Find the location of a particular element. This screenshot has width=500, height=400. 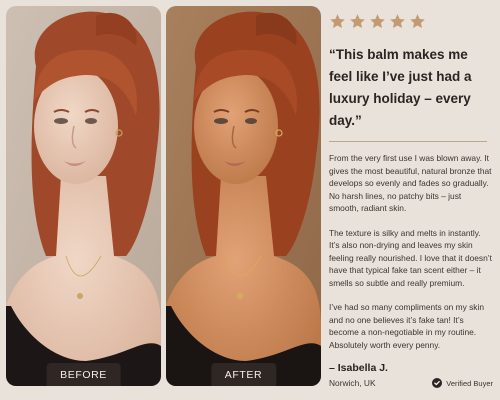

star-rating is located at coordinates (411, 21).